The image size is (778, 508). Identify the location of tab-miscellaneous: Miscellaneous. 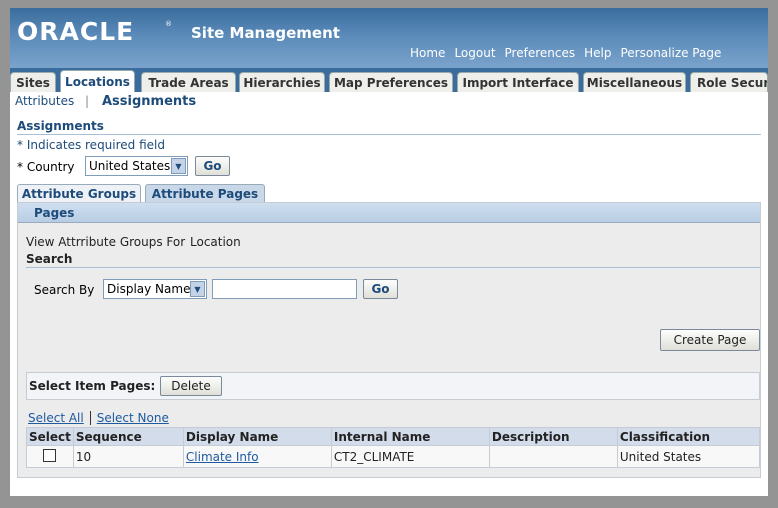
(634, 82).